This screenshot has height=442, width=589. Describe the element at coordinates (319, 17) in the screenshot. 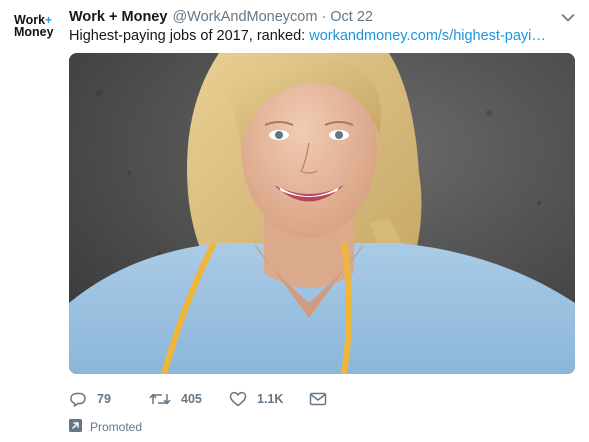

I see `tweet-header: Work + Money @WorkAndMoneycom · Oct 22` at that location.